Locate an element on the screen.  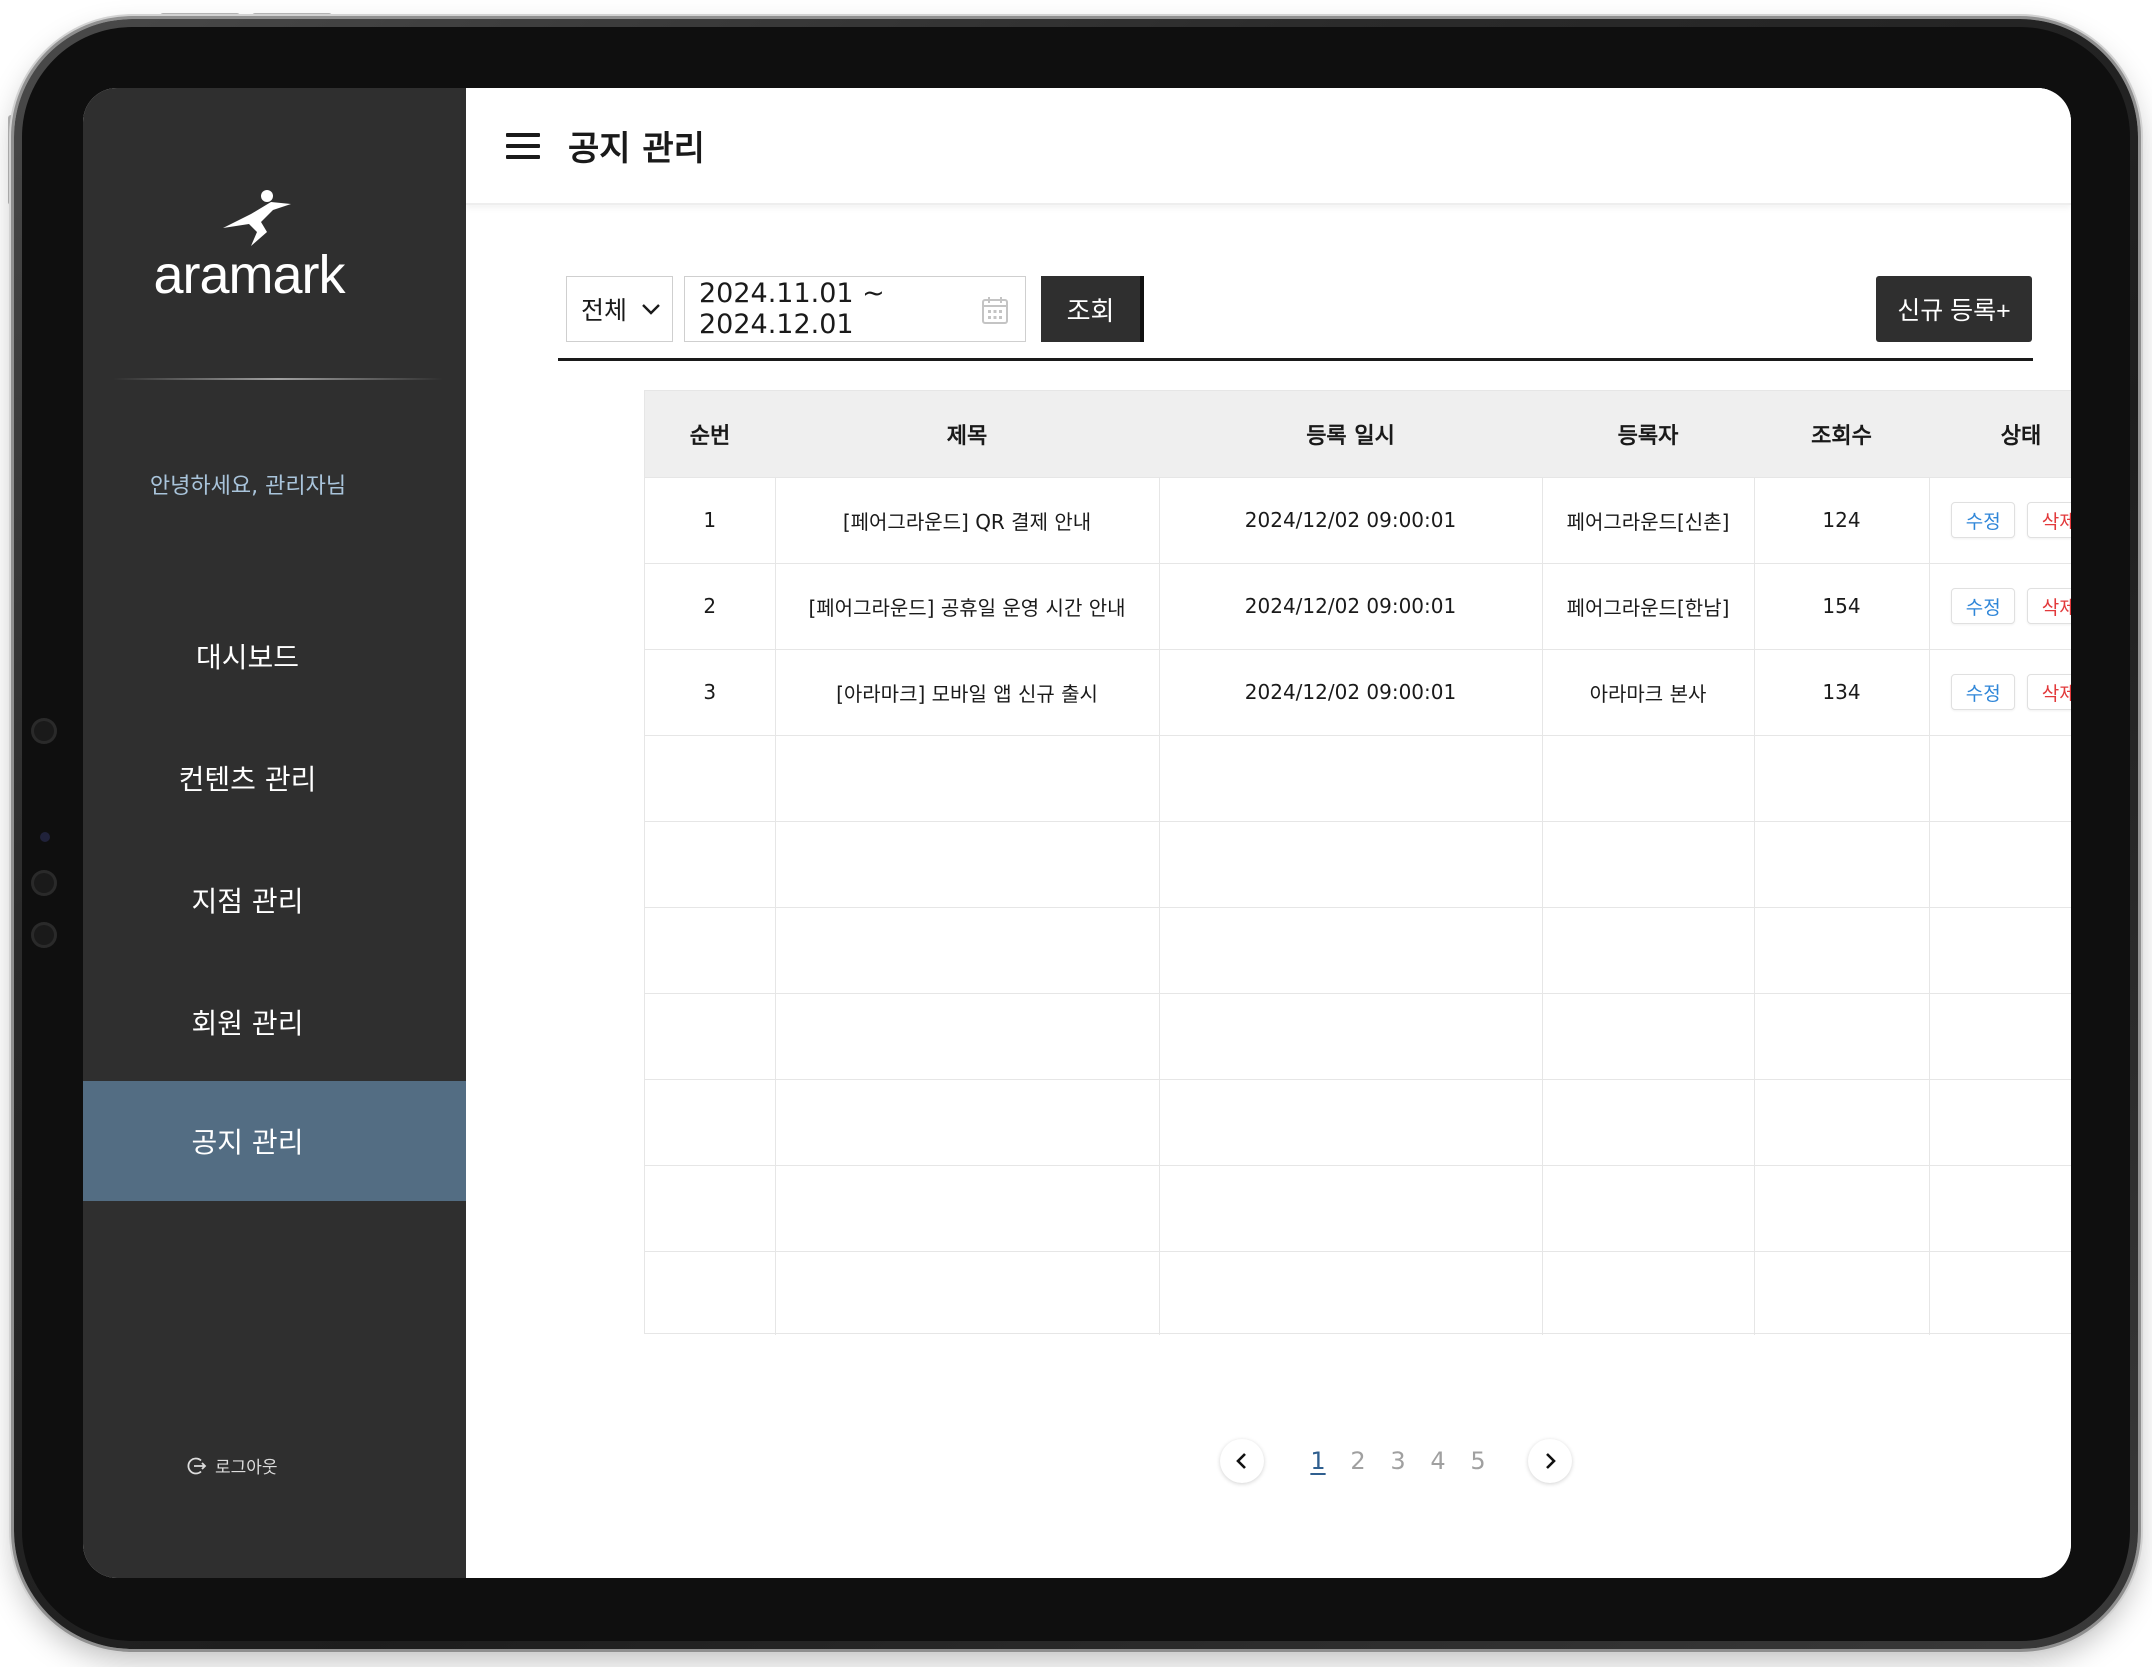
cell-no: 1 is located at coordinates (710, 520).